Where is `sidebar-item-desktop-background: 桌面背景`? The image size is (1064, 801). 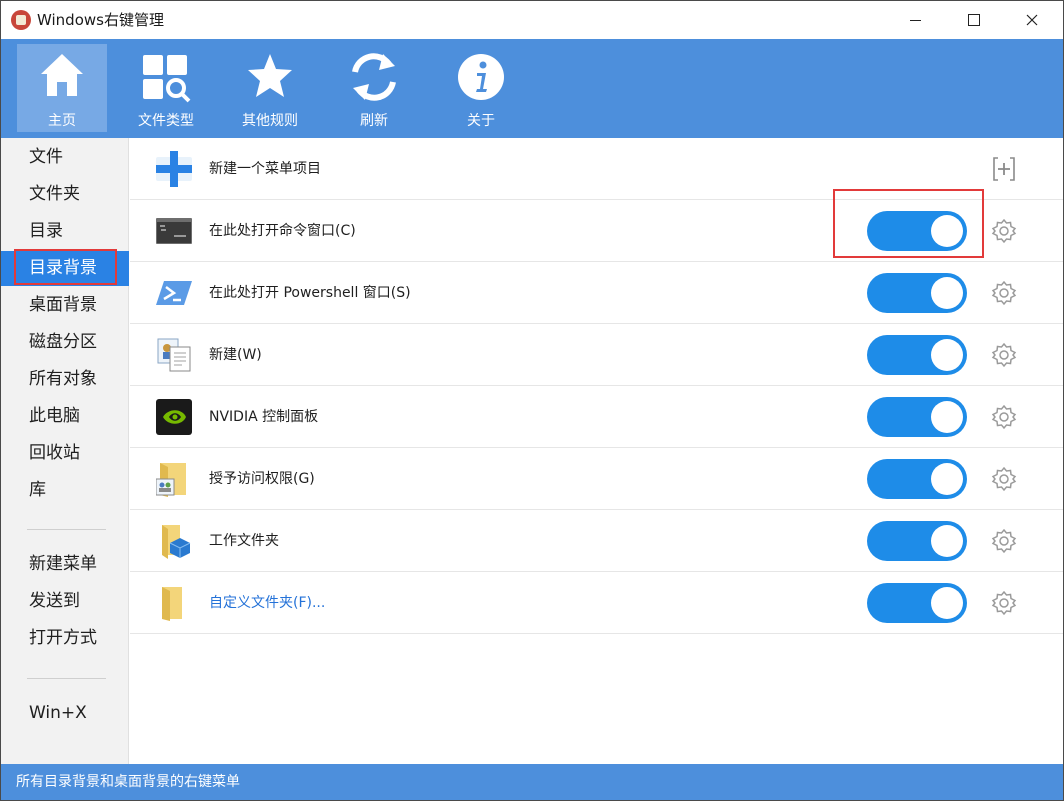
sidebar-item-desktop-background: 桌面背景 is located at coordinates (65, 305).